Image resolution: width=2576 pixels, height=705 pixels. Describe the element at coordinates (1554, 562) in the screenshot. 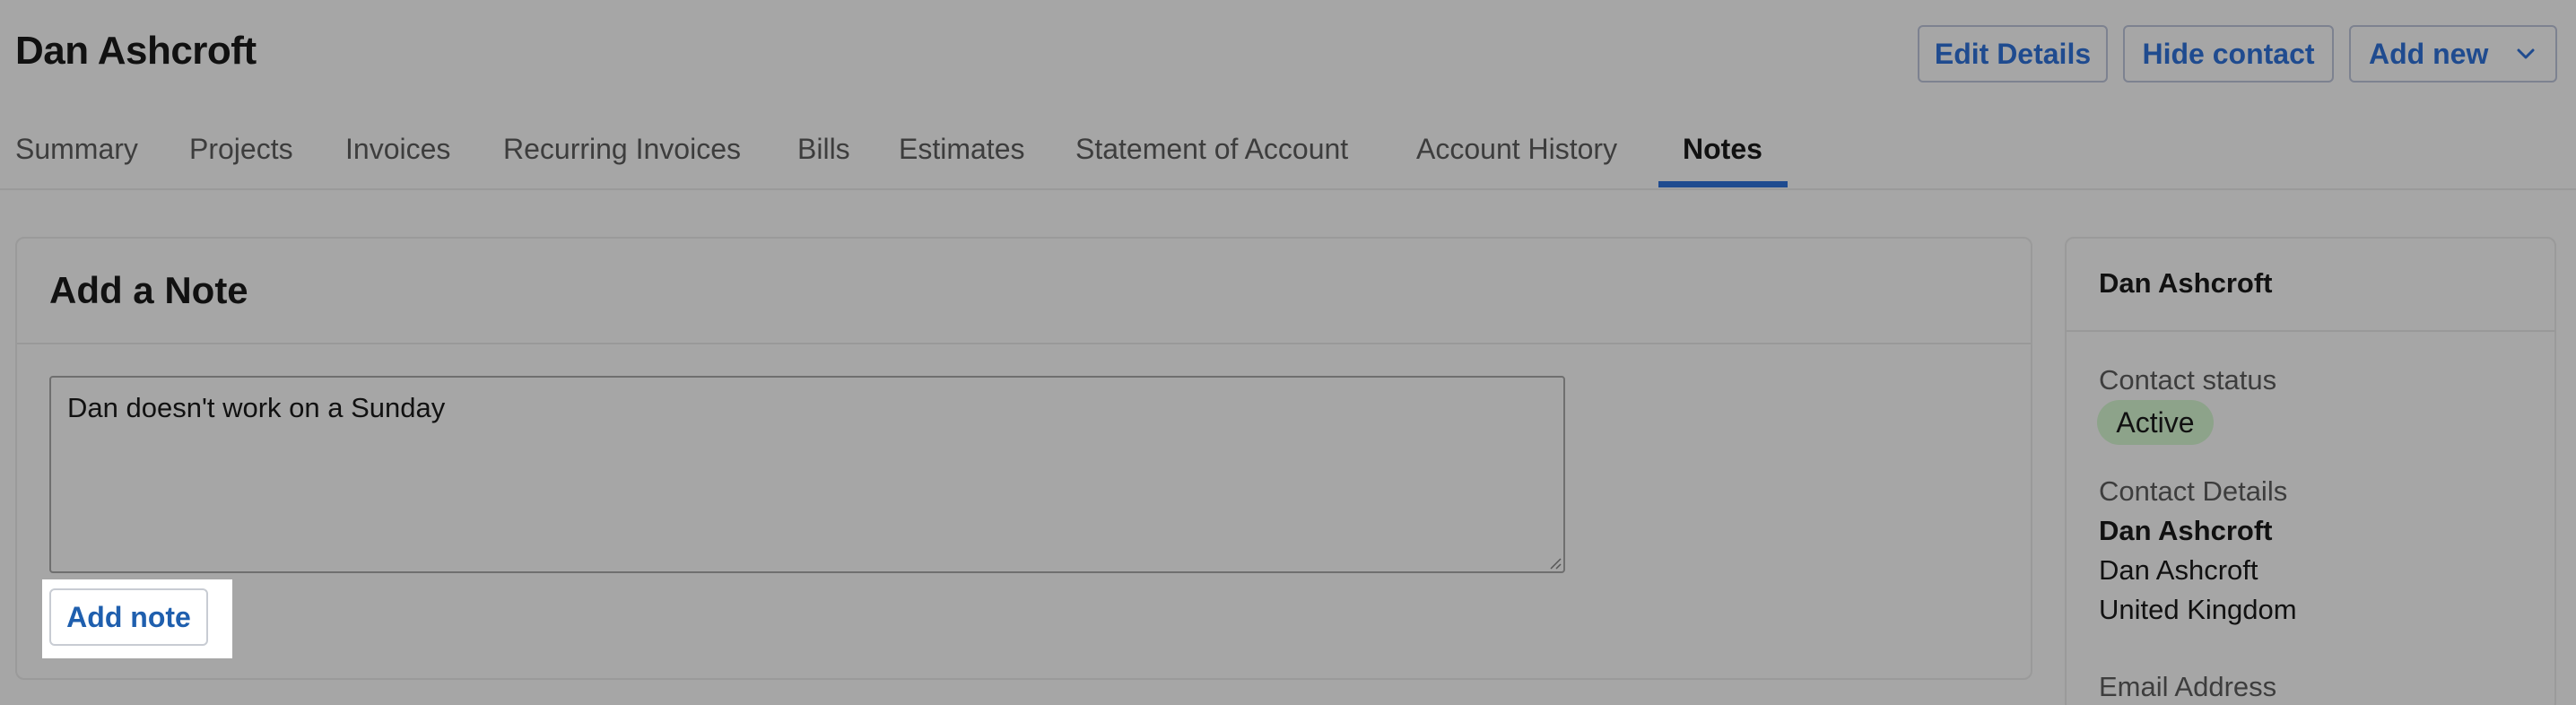

I see `resize-grip-icon` at that location.